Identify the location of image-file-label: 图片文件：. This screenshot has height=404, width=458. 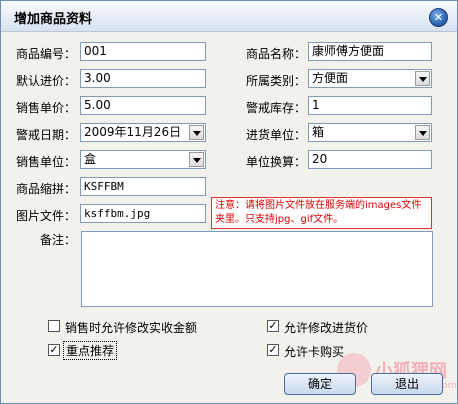
(46, 216).